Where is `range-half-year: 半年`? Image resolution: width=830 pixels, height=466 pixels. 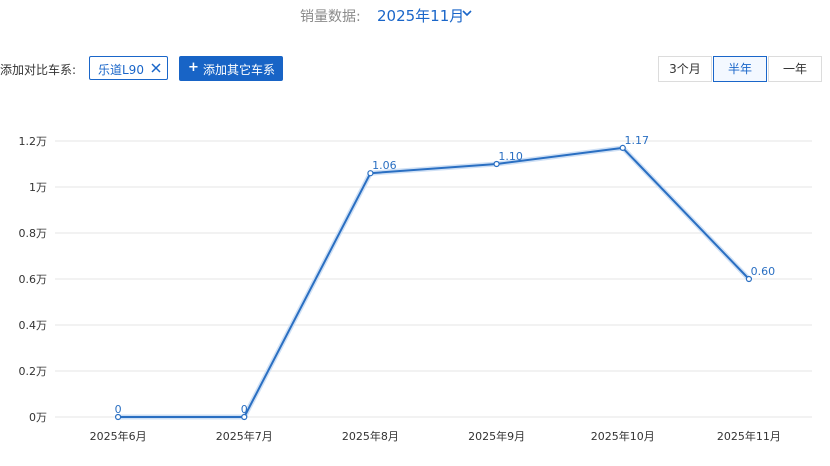
range-half-year: 半年 is located at coordinates (740, 69).